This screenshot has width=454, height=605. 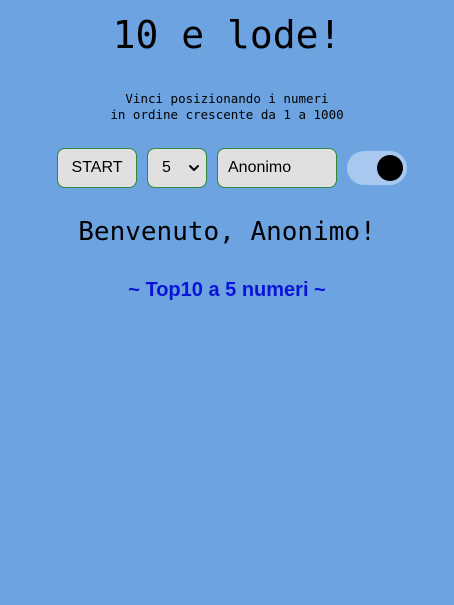 I want to click on instructions-line-2: in ordine crescente da 1 a 1000, so click(x=227, y=114).